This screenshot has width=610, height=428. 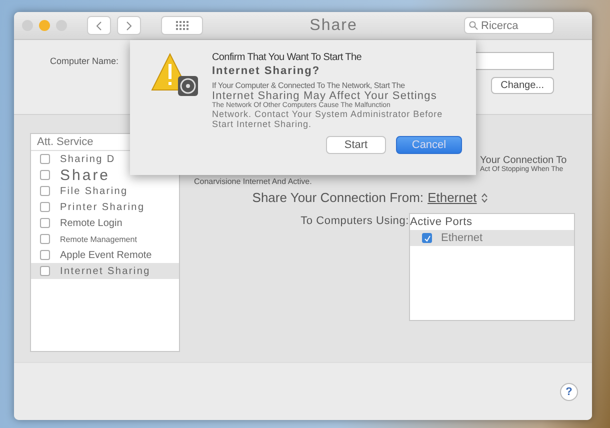 I want to click on status-text: Conarvisione Internet And Active., so click(x=253, y=181).